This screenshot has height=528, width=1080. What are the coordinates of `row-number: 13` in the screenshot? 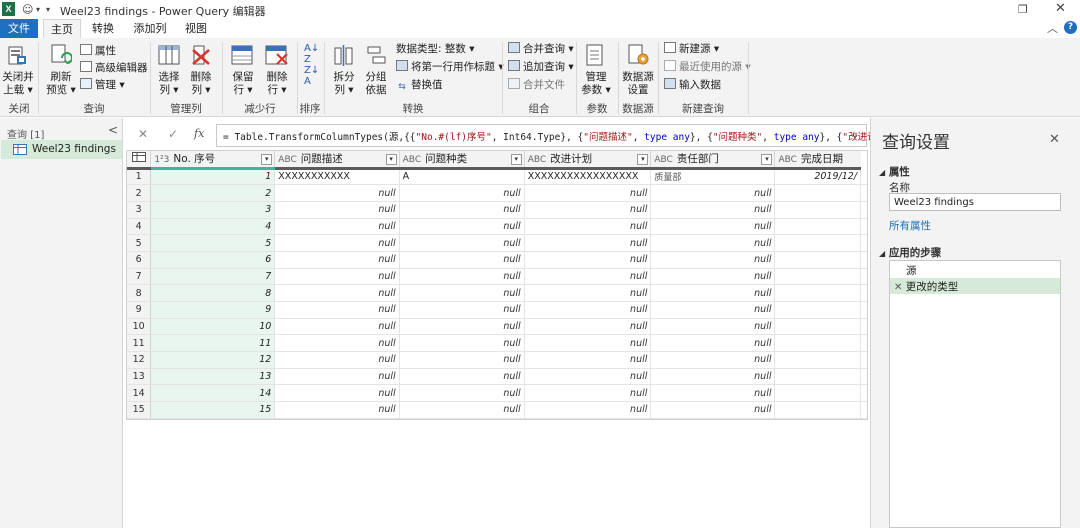 It's located at (139, 377).